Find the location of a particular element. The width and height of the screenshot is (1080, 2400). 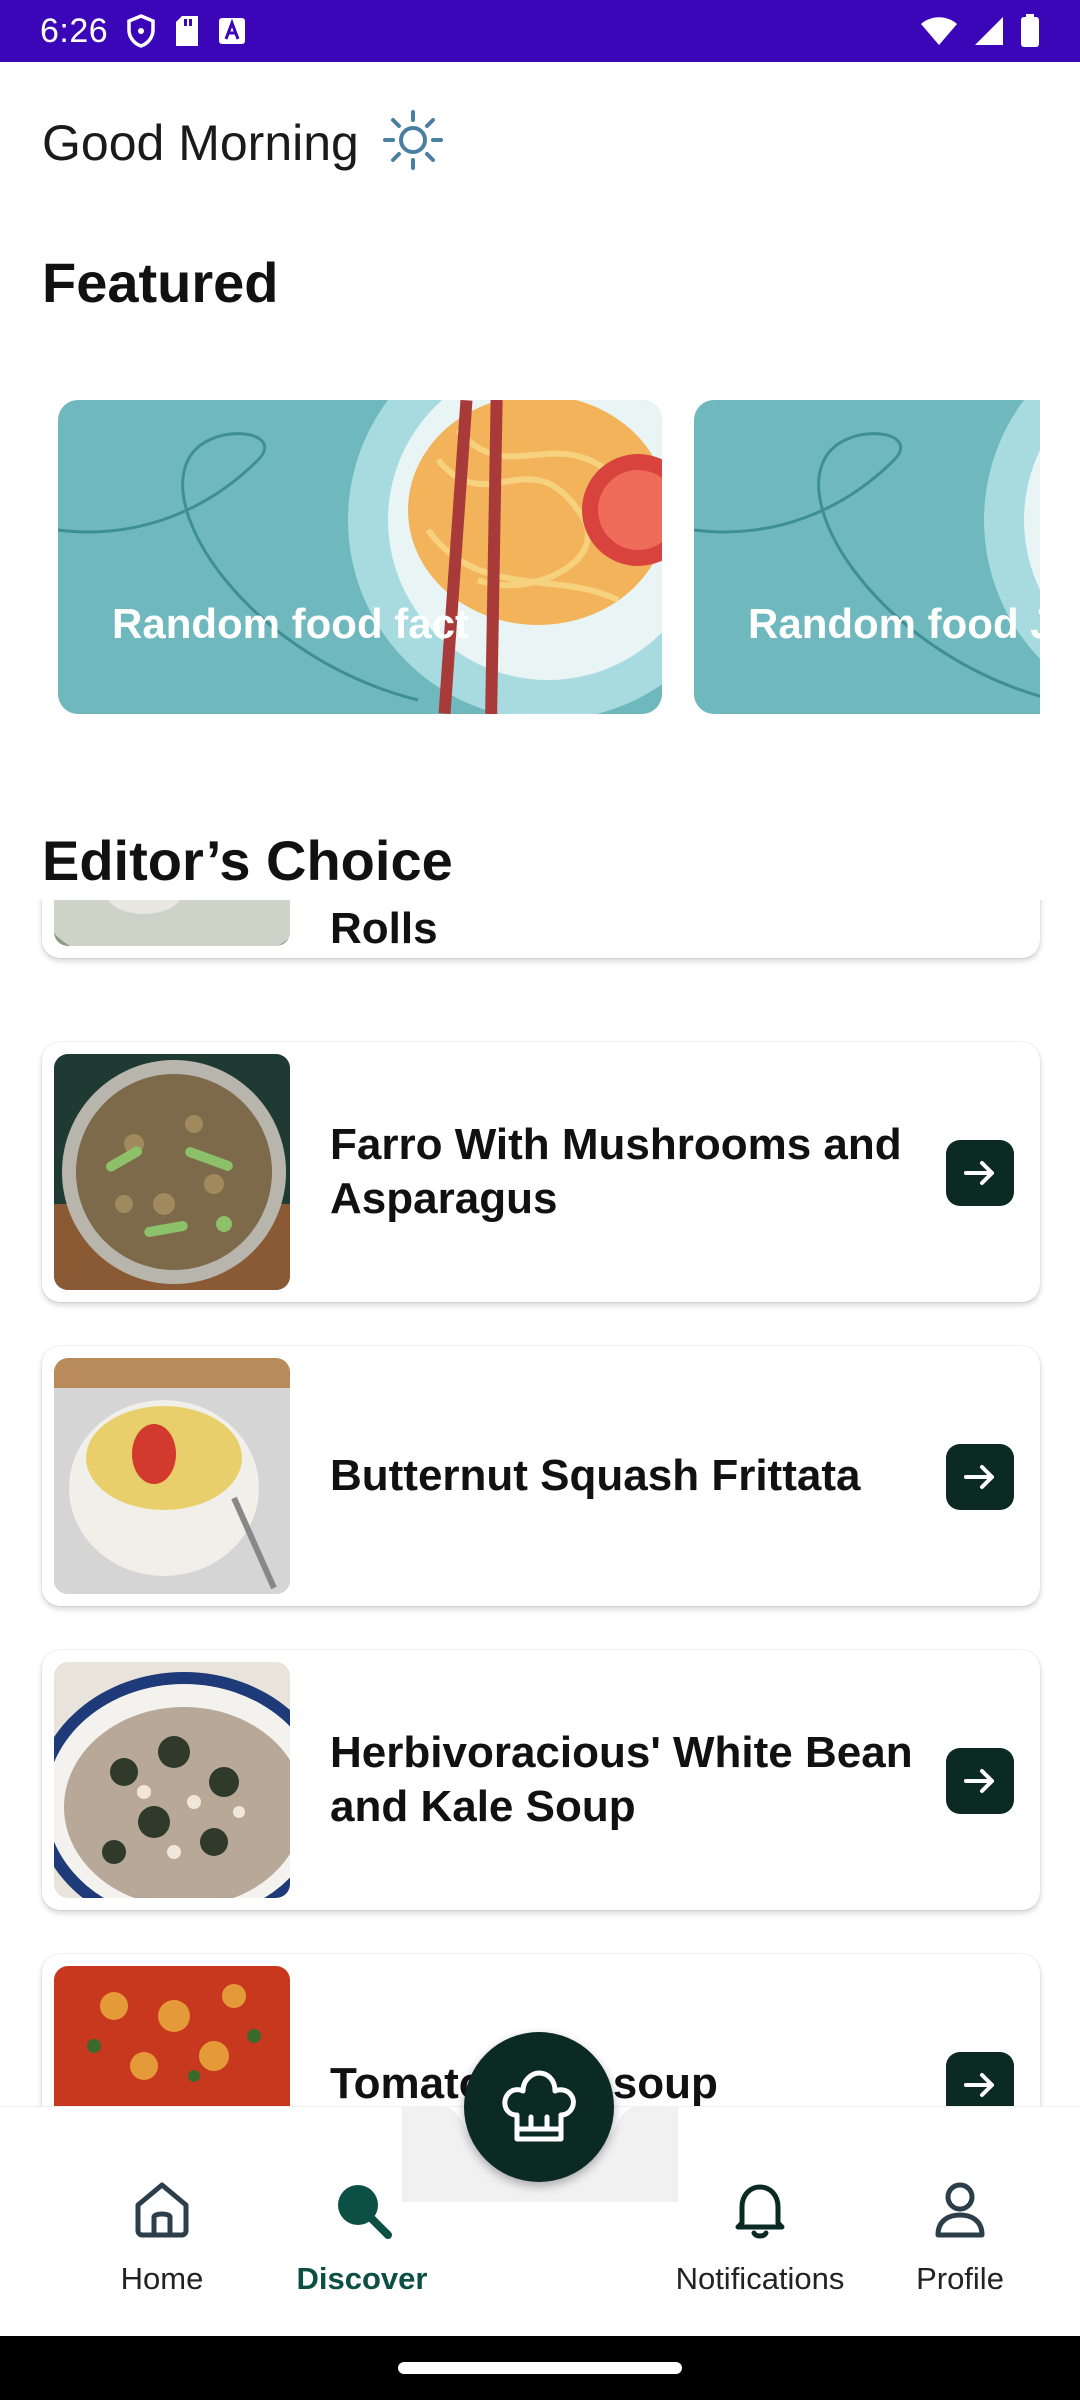

nav-profile: Profile is located at coordinates (960, 2237).